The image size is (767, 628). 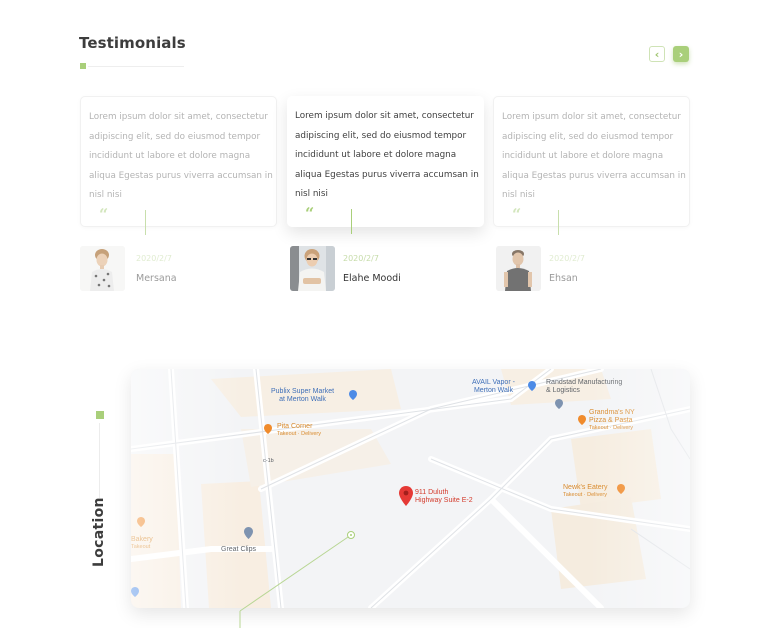 What do you see at coordinates (302, 396) in the screenshot?
I see `poi-publix: Publix Super Market at Merton Walk` at bounding box center [302, 396].